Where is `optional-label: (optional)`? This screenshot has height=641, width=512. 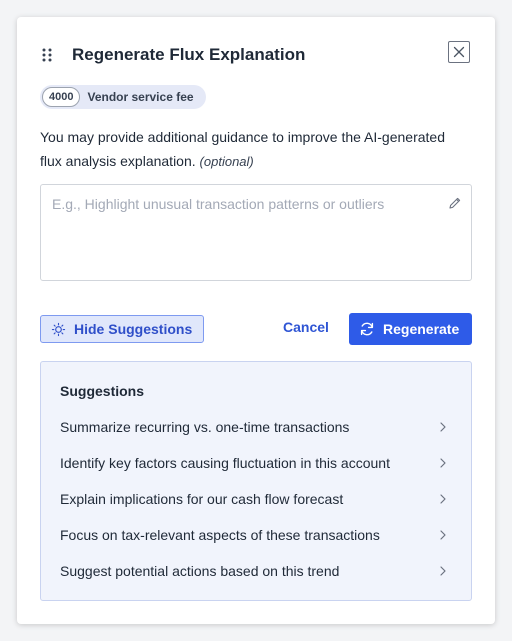 optional-label: (optional) is located at coordinates (226, 161).